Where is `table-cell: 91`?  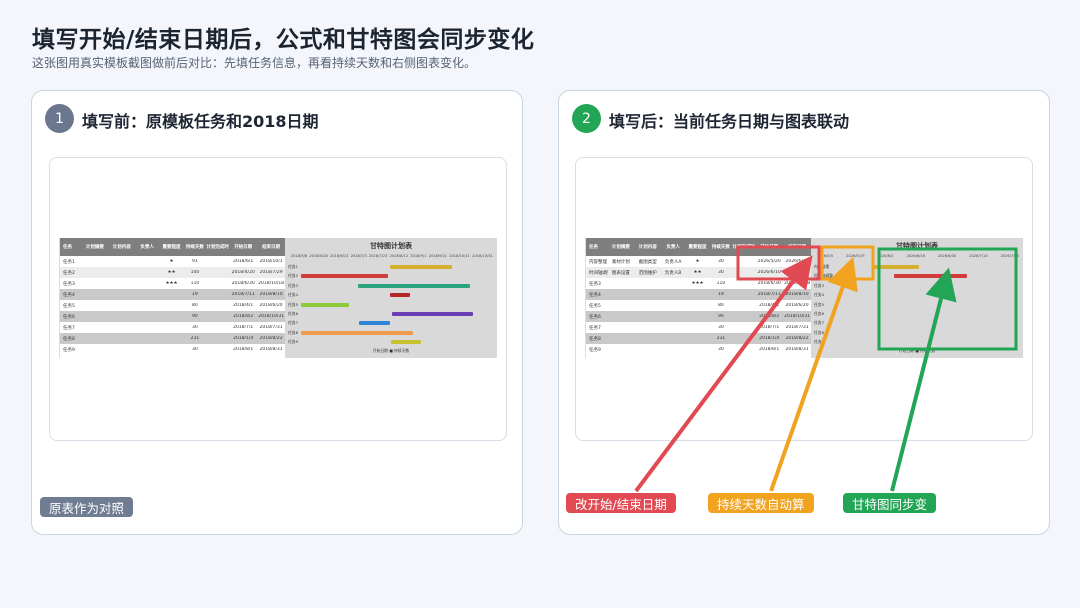
table-cell: 91 is located at coordinates (194, 261).